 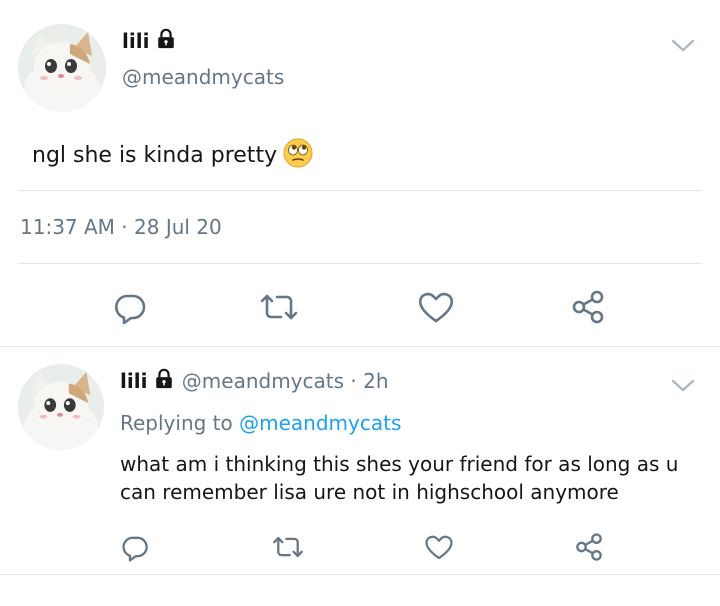 I want to click on tweet-timestamp: 11:37 AM · 28 Jul 20, so click(x=121, y=227).